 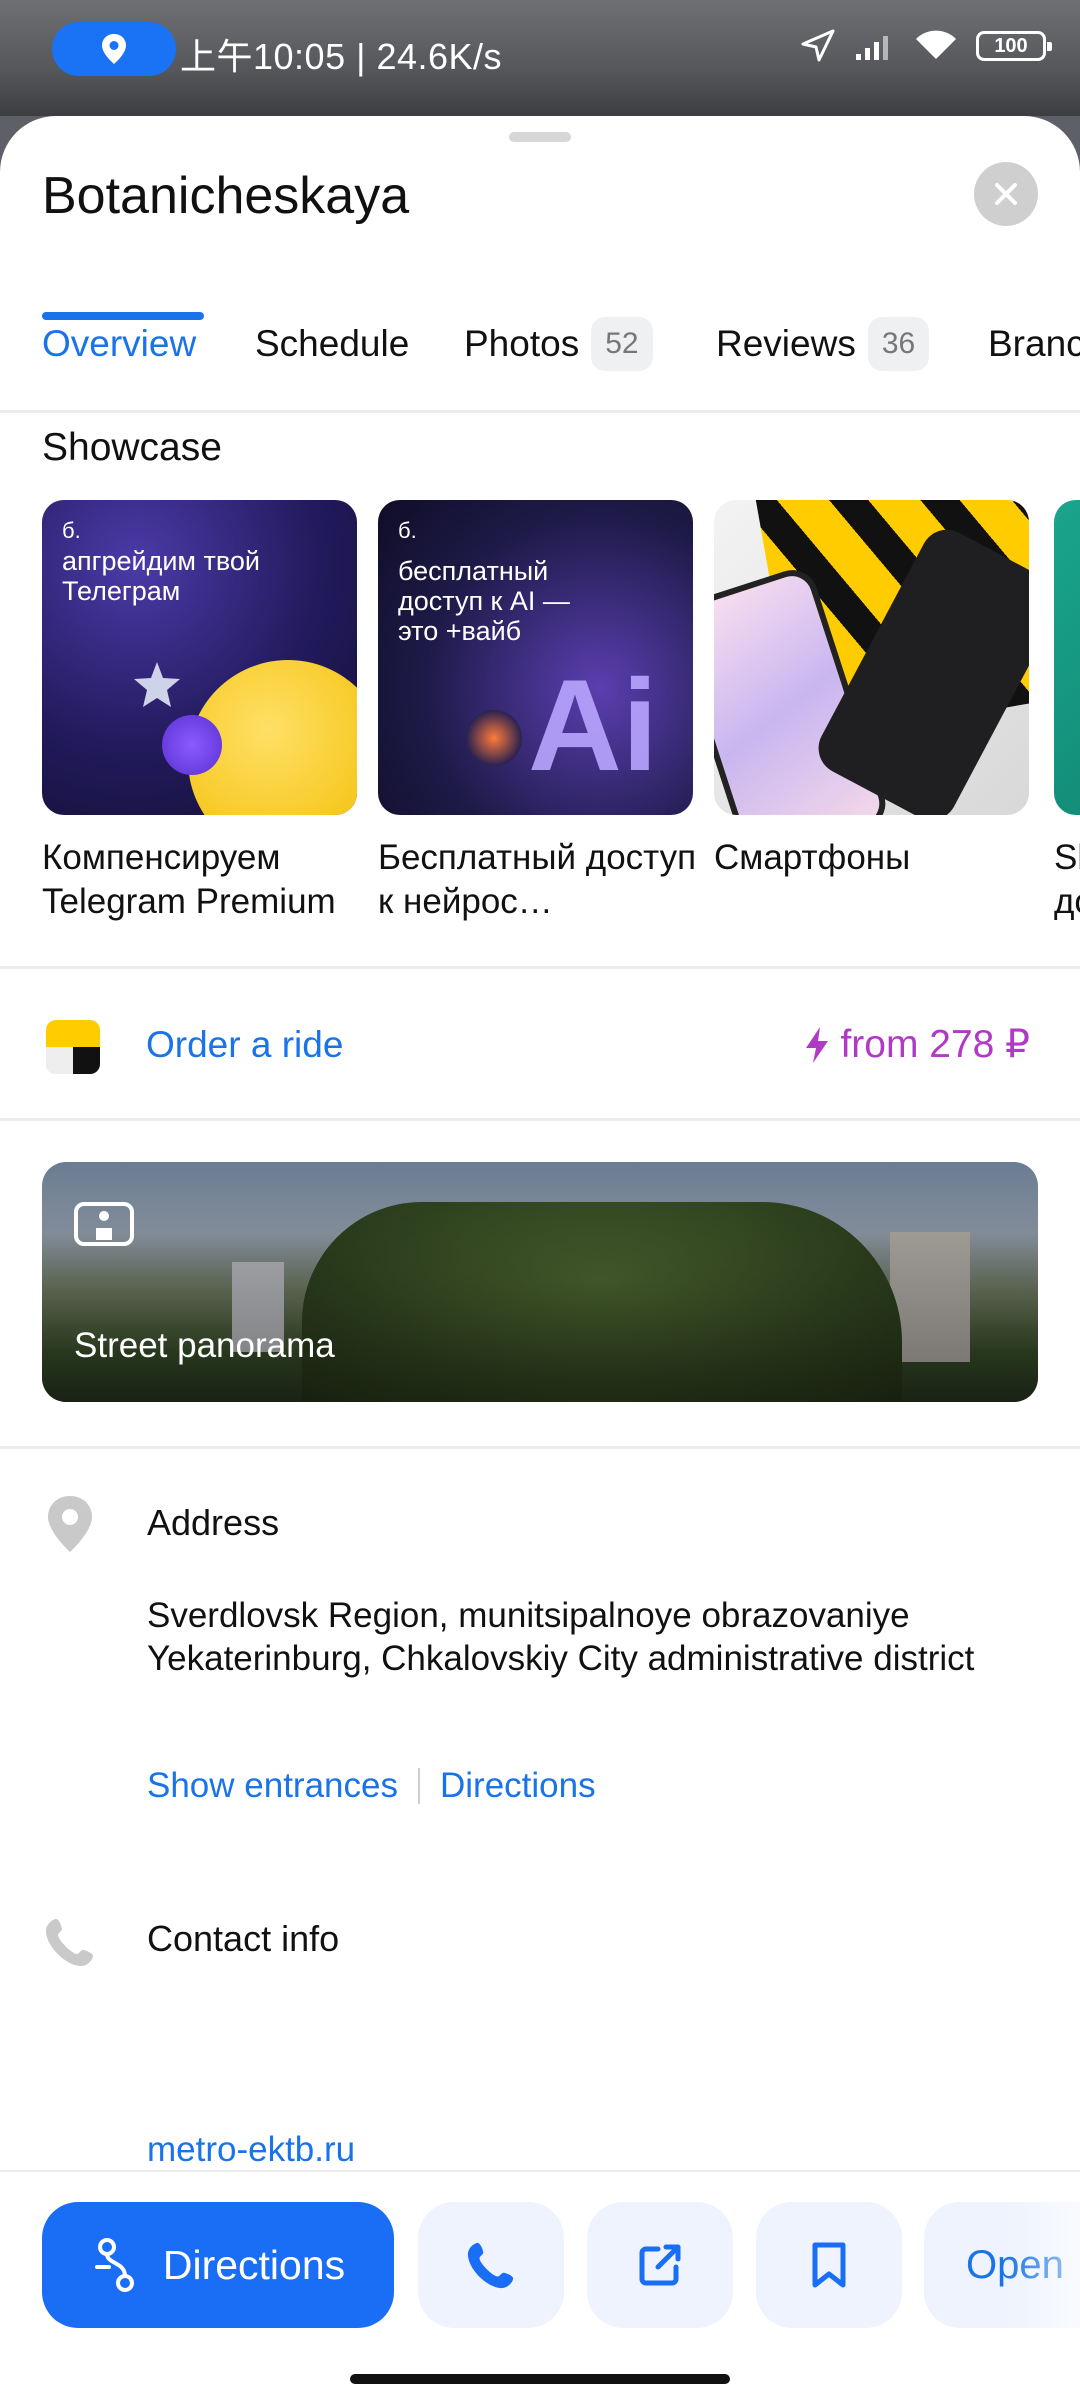 What do you see at coordinates (898, 344) in the screenshot?
I see `reviews-count-badge: 36` at bounding box center [898, 344].